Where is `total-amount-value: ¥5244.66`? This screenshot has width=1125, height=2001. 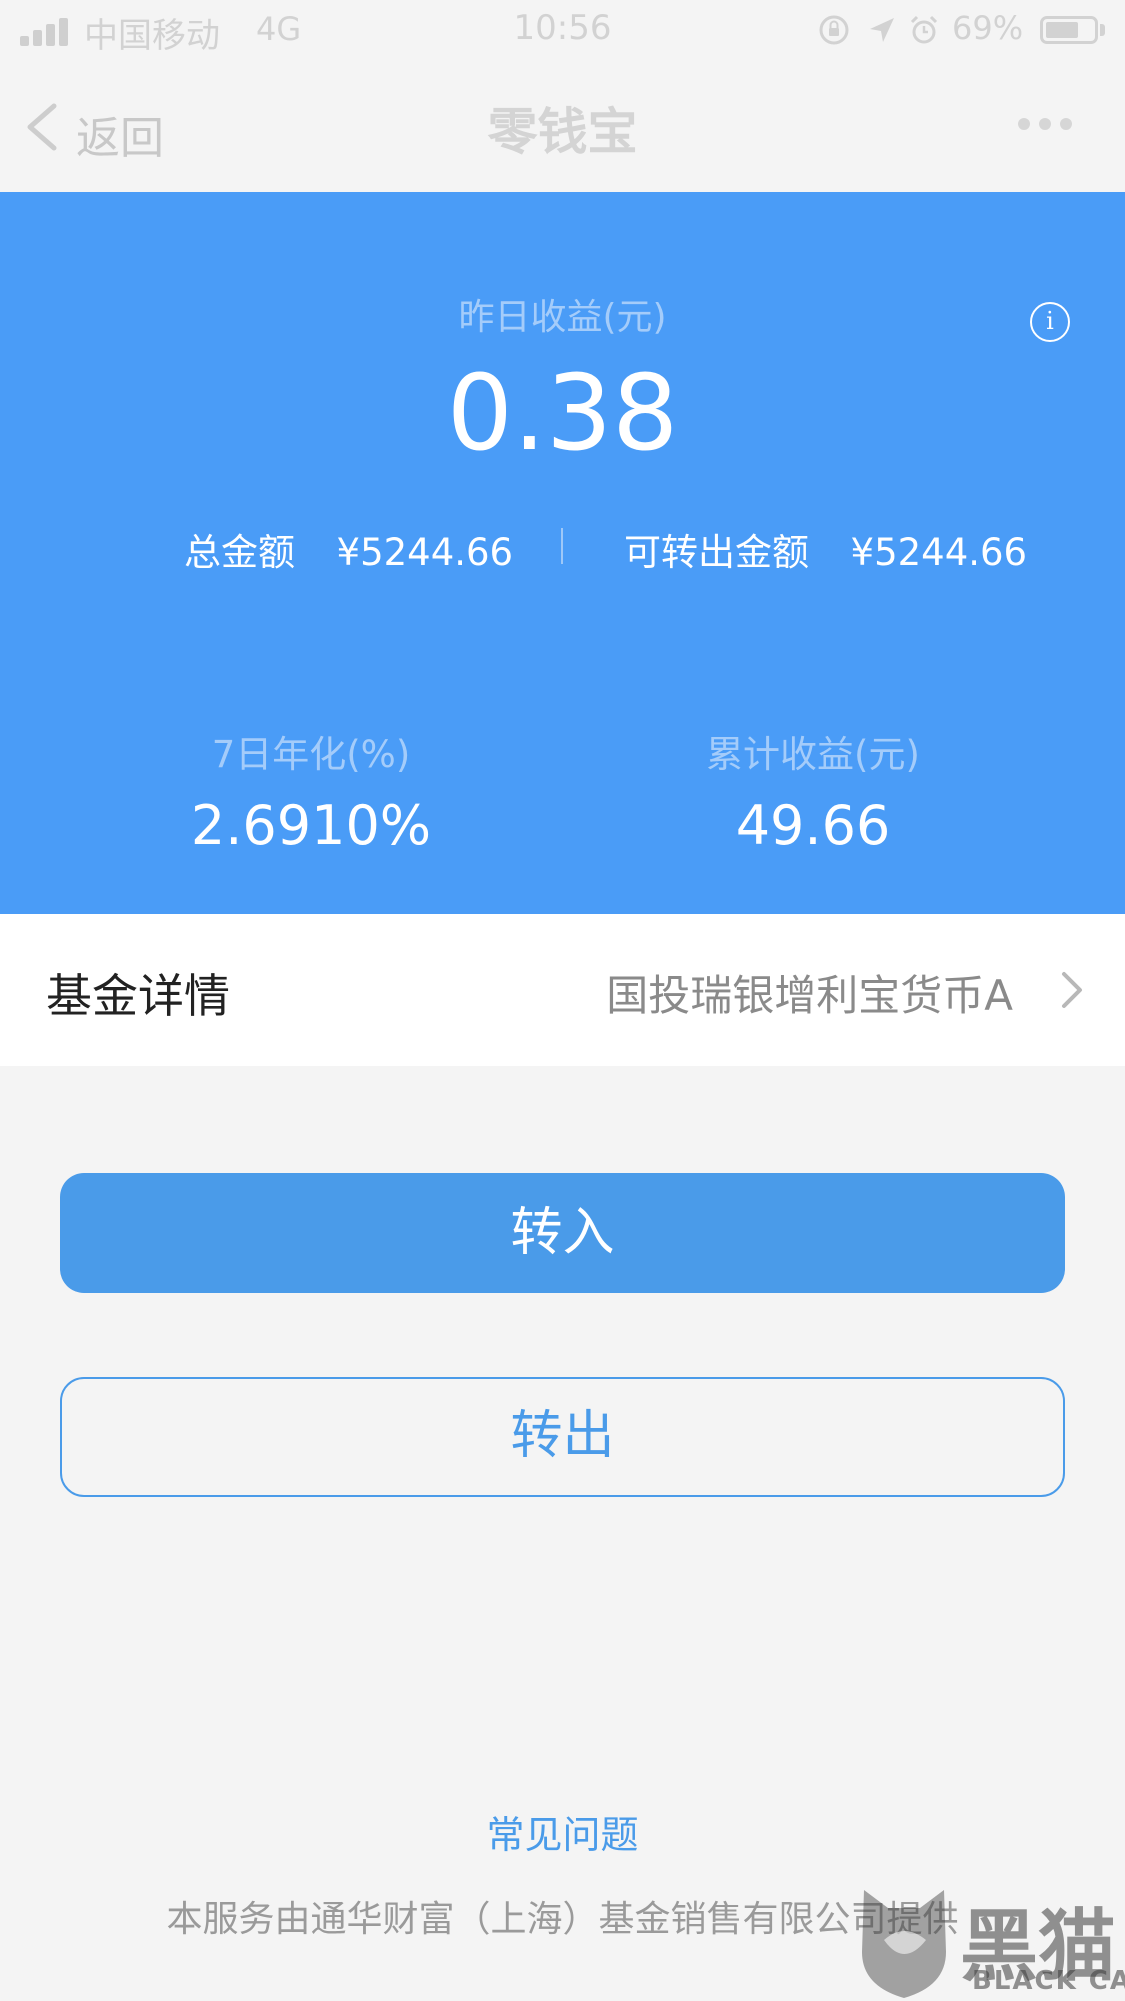
total-amount-value: ¥5244.66 is located at coordinates (425, 552).